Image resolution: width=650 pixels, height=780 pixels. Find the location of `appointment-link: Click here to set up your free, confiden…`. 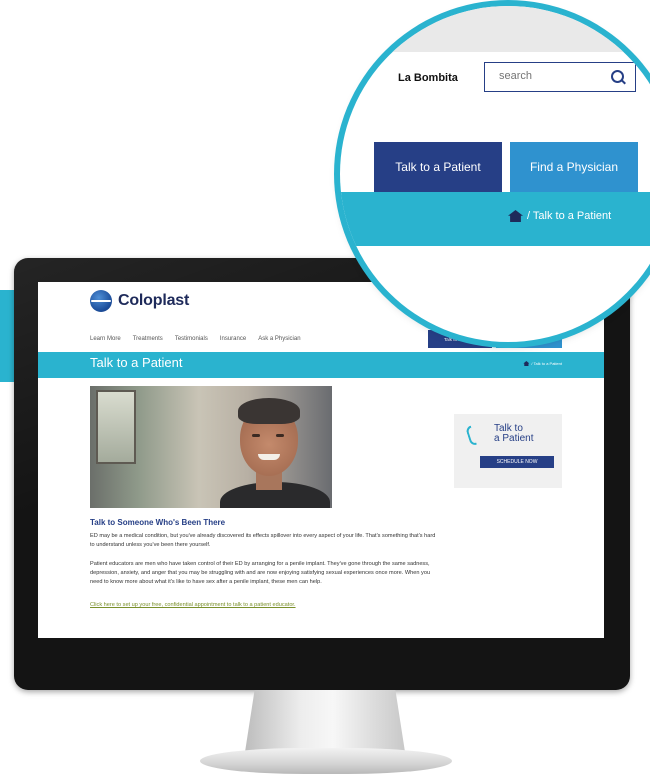

appointment-link: Click here to set up your free, confiden… is located at coordinates (193, 605).